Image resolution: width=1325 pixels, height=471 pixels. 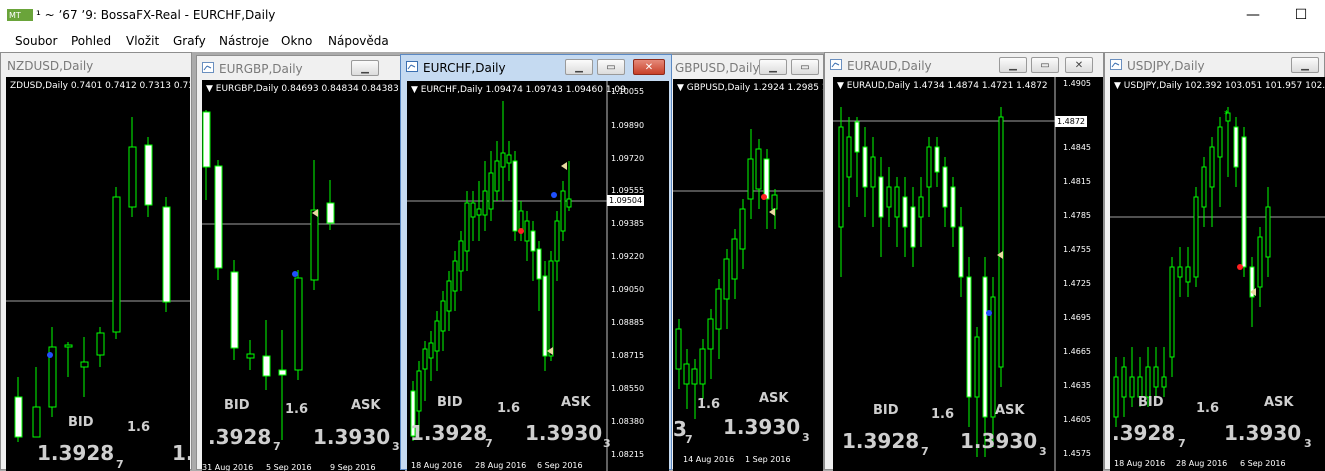 I want to click on chart-caption: GBPUSD,Daily ▁ ▭, so click(x=746, y=67).